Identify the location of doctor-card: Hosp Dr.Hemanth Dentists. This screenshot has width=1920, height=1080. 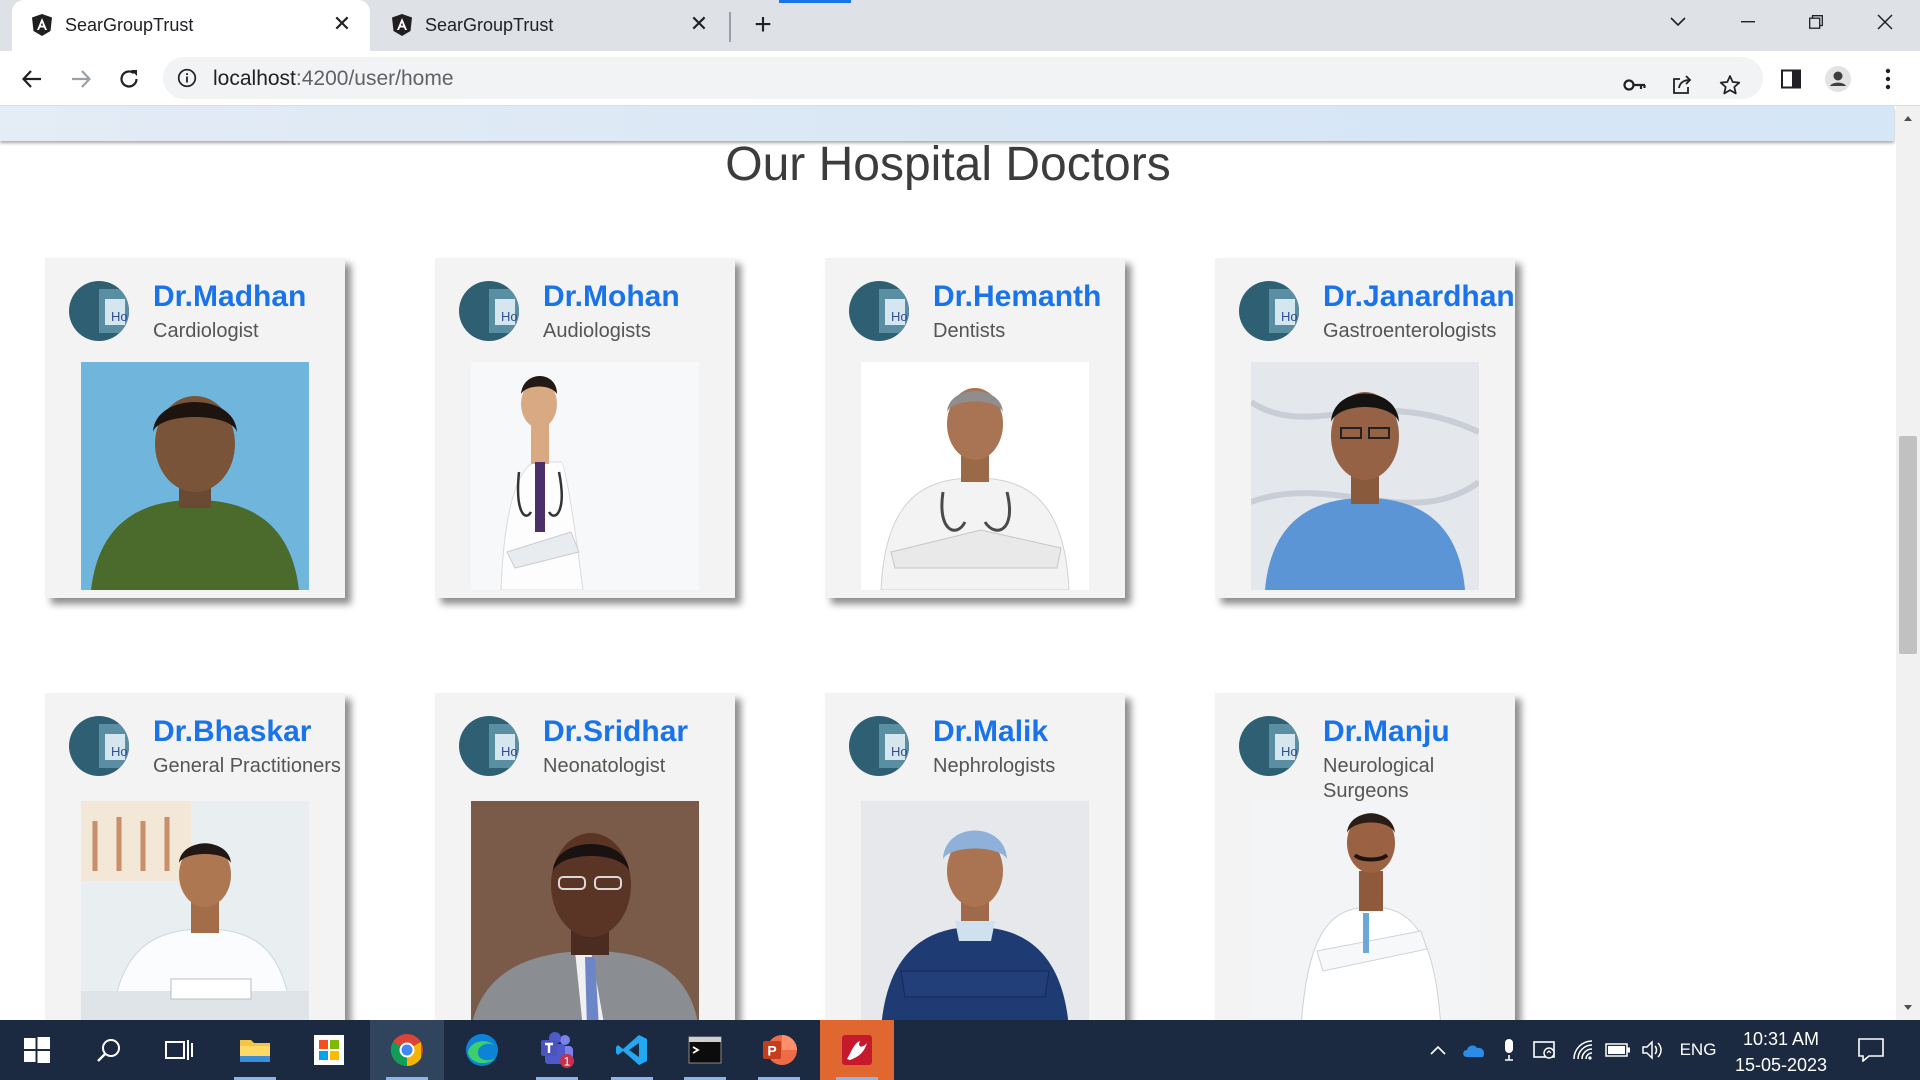
(975, 428).